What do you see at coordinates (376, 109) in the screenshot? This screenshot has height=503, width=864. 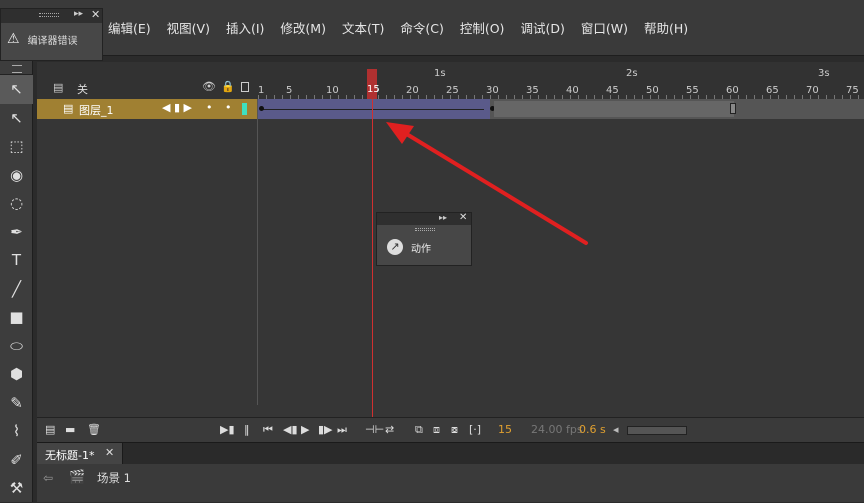 I see `motion-tween-span` at bounding box center [376, 109].